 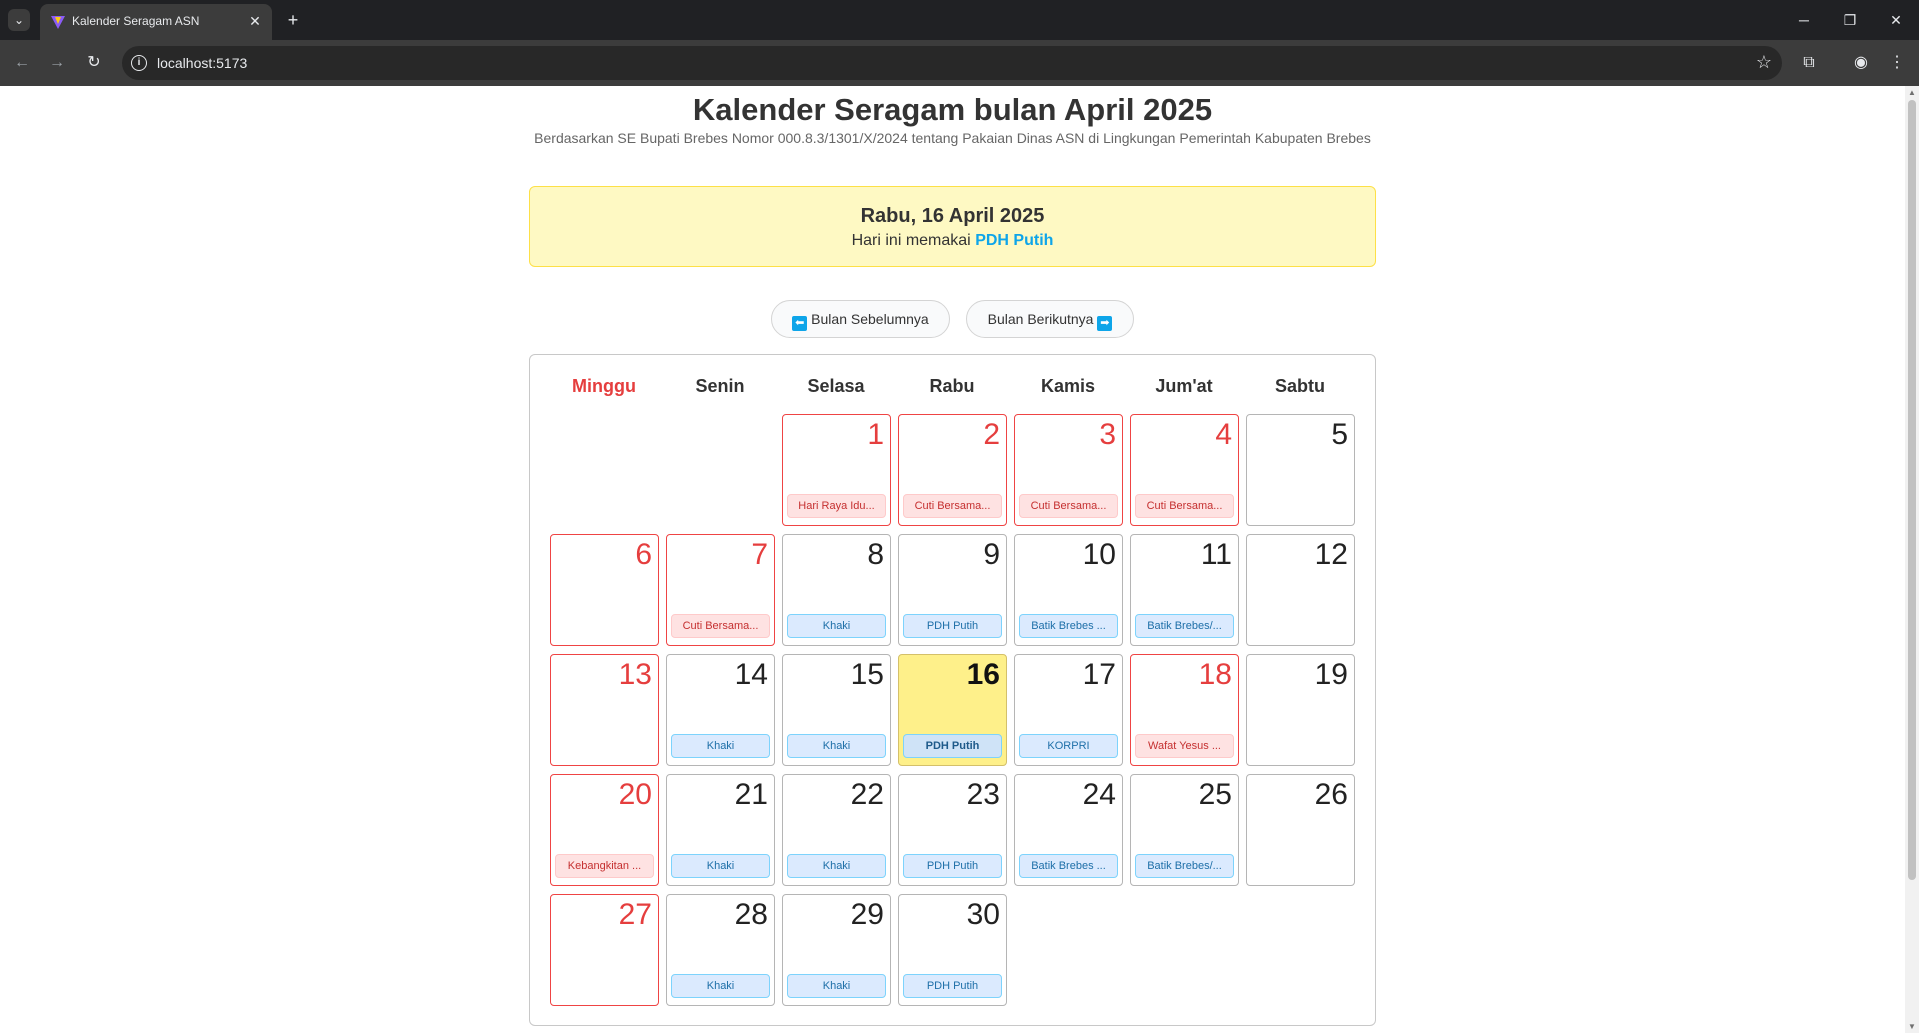 I want to click on reload-icon: ↻, so click(x=94, y=63).